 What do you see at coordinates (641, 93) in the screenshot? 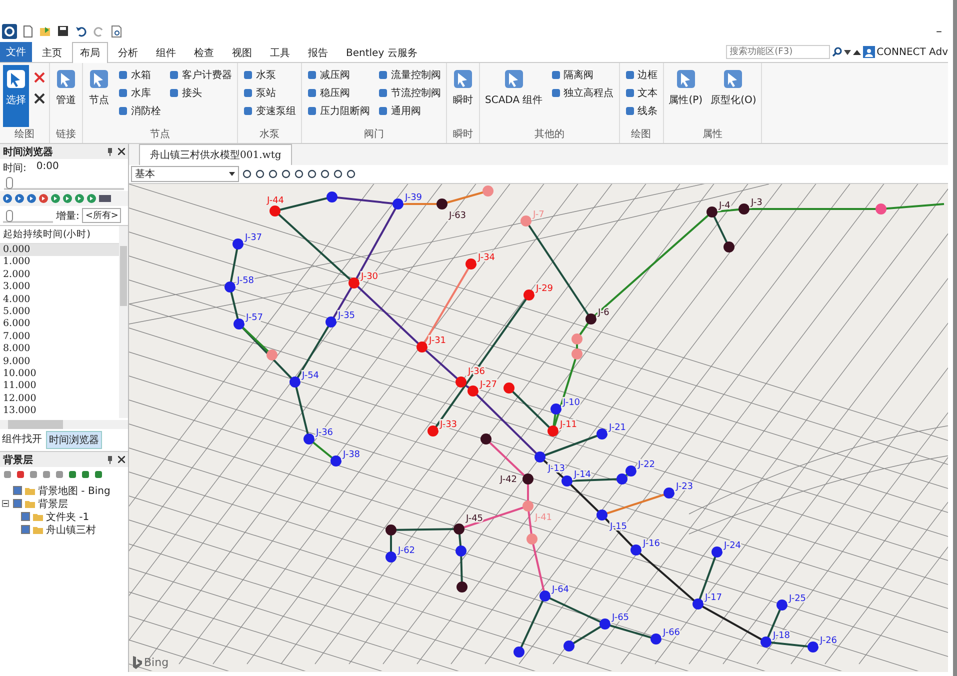
I see `ribbon-button: 文本` at bounding box center [641, 93].